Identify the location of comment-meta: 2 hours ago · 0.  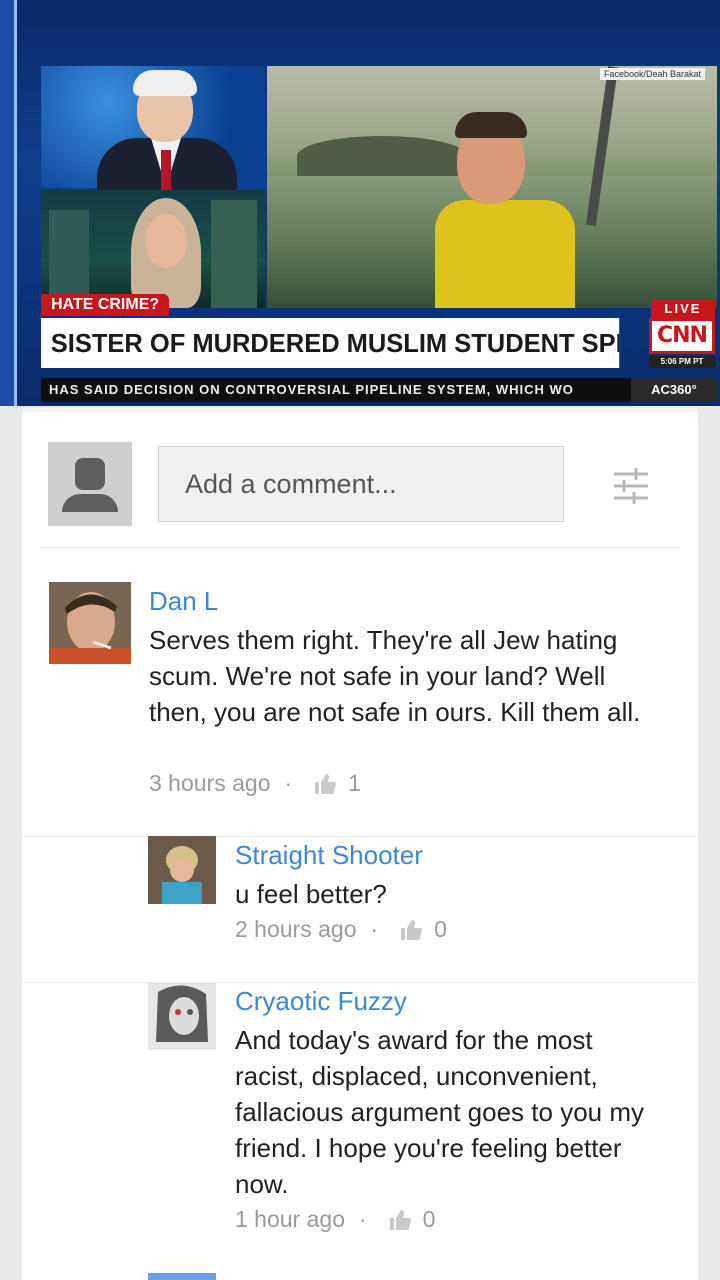
(341, 929).